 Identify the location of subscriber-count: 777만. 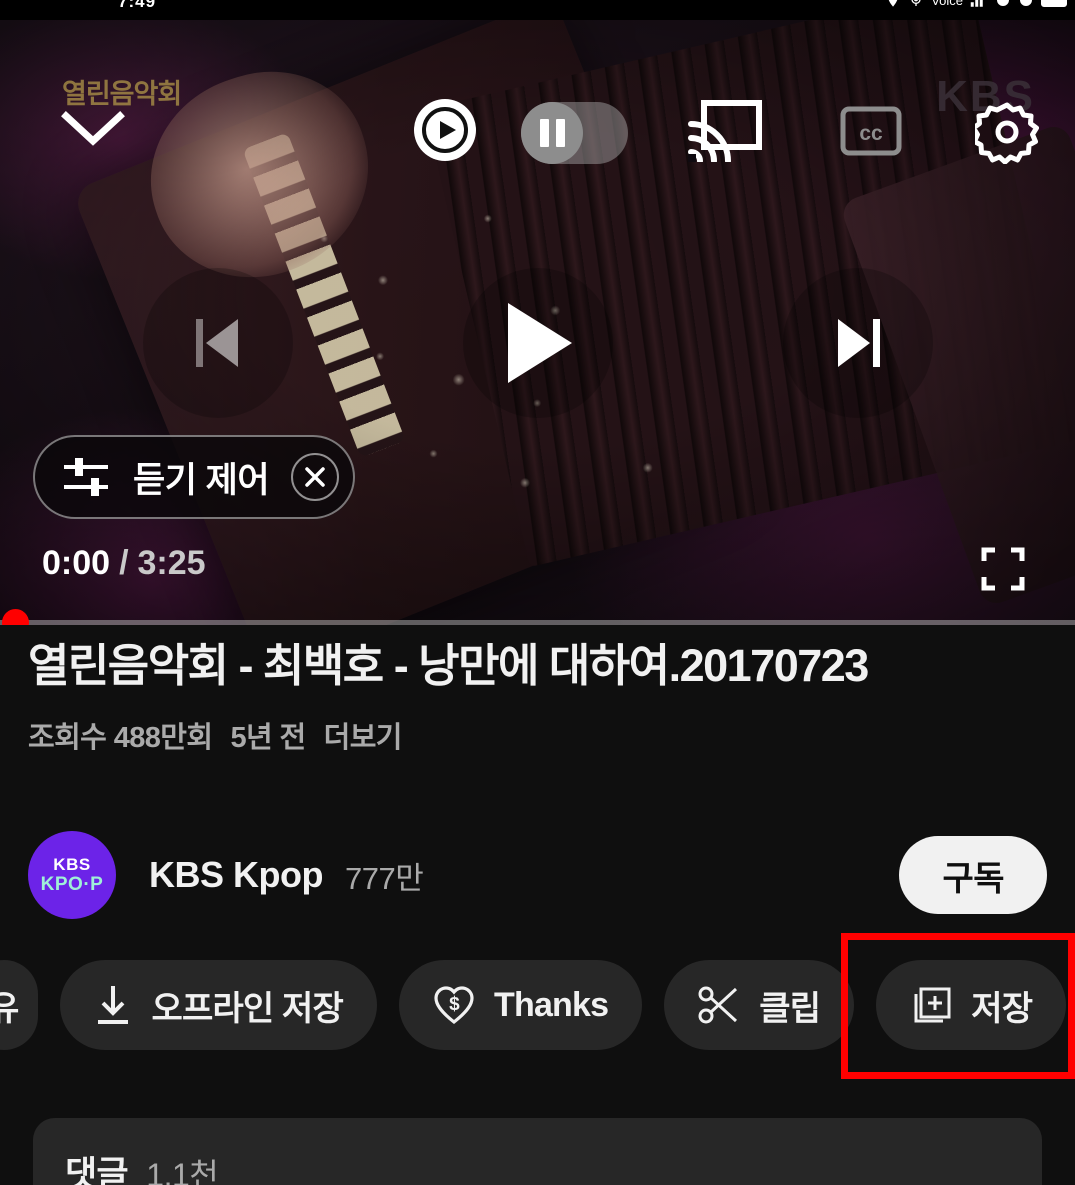
(384, 878).